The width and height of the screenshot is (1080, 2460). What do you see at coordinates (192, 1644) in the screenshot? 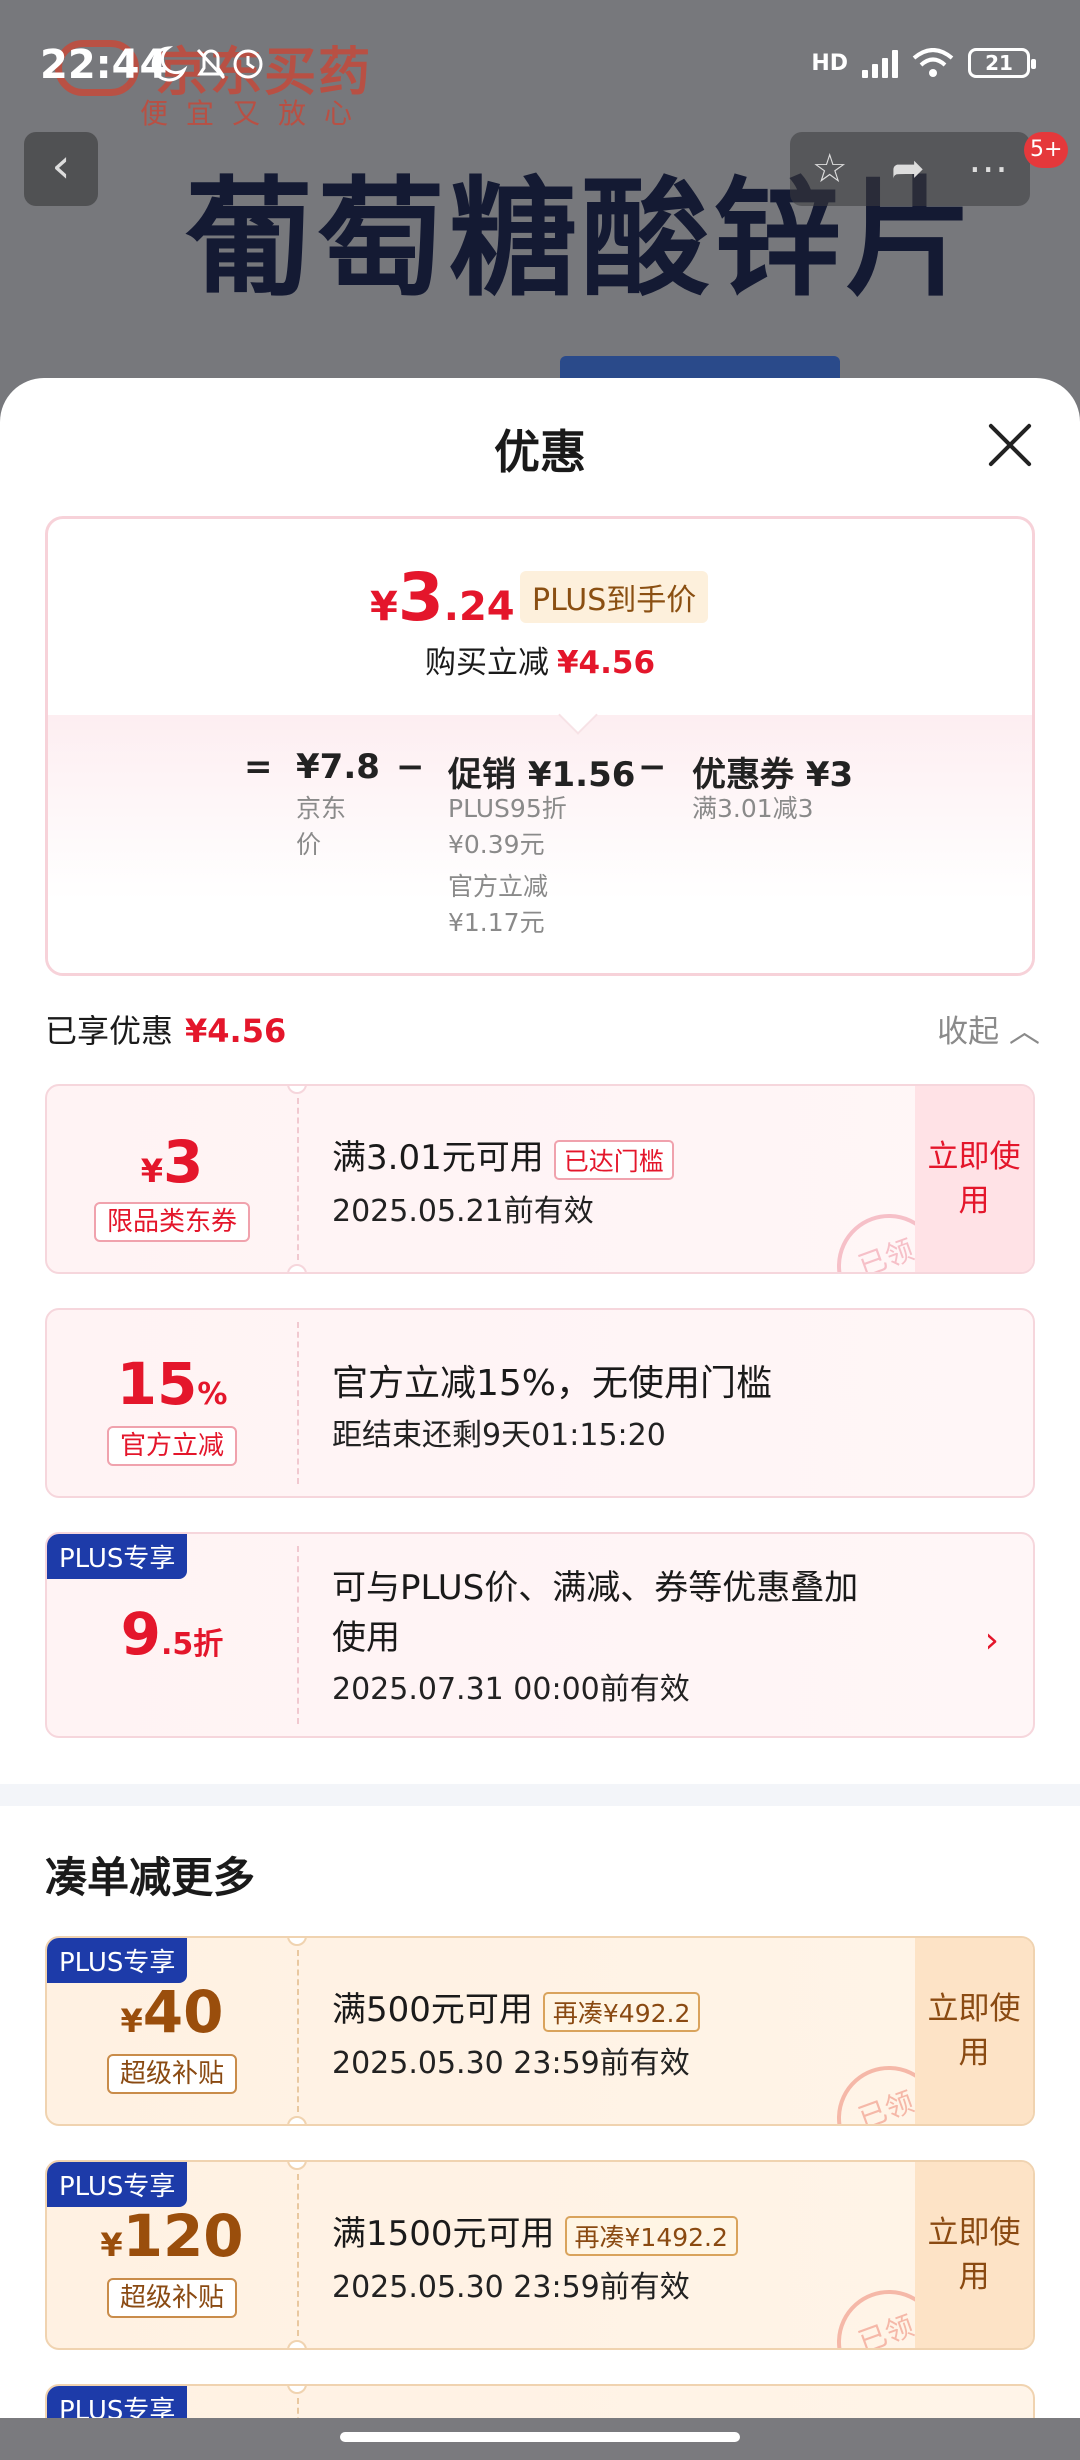
I see `plus-discount-unit: .5折` at bounding box center [192, 1644].